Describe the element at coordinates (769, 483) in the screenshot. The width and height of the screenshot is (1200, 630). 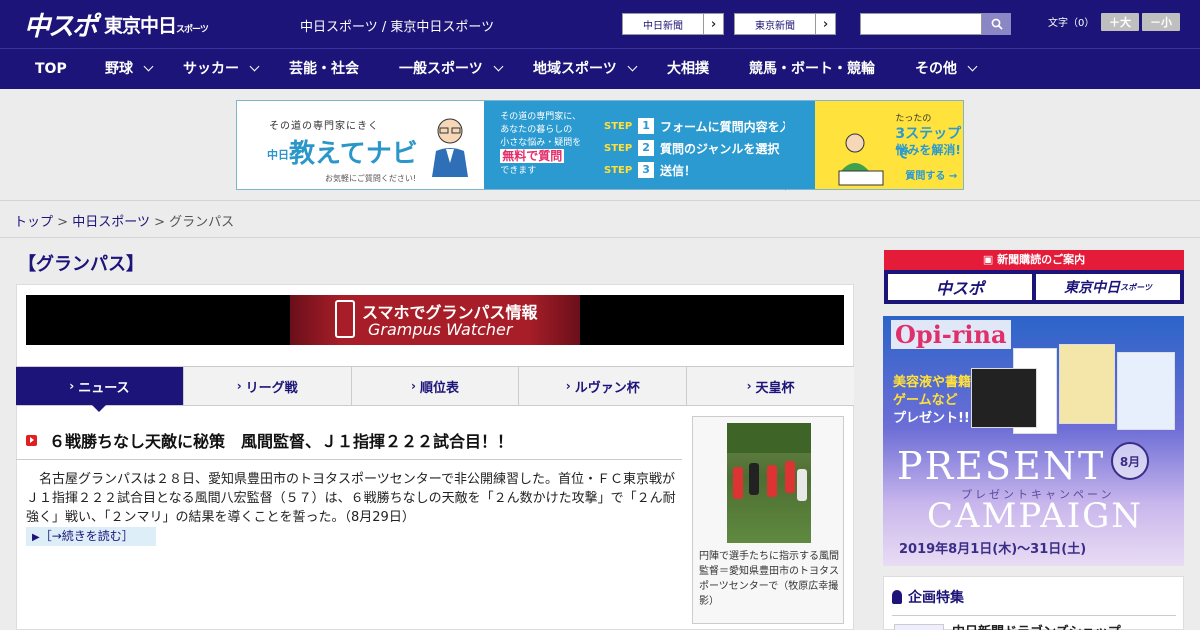
I see `photo-image` at that location.